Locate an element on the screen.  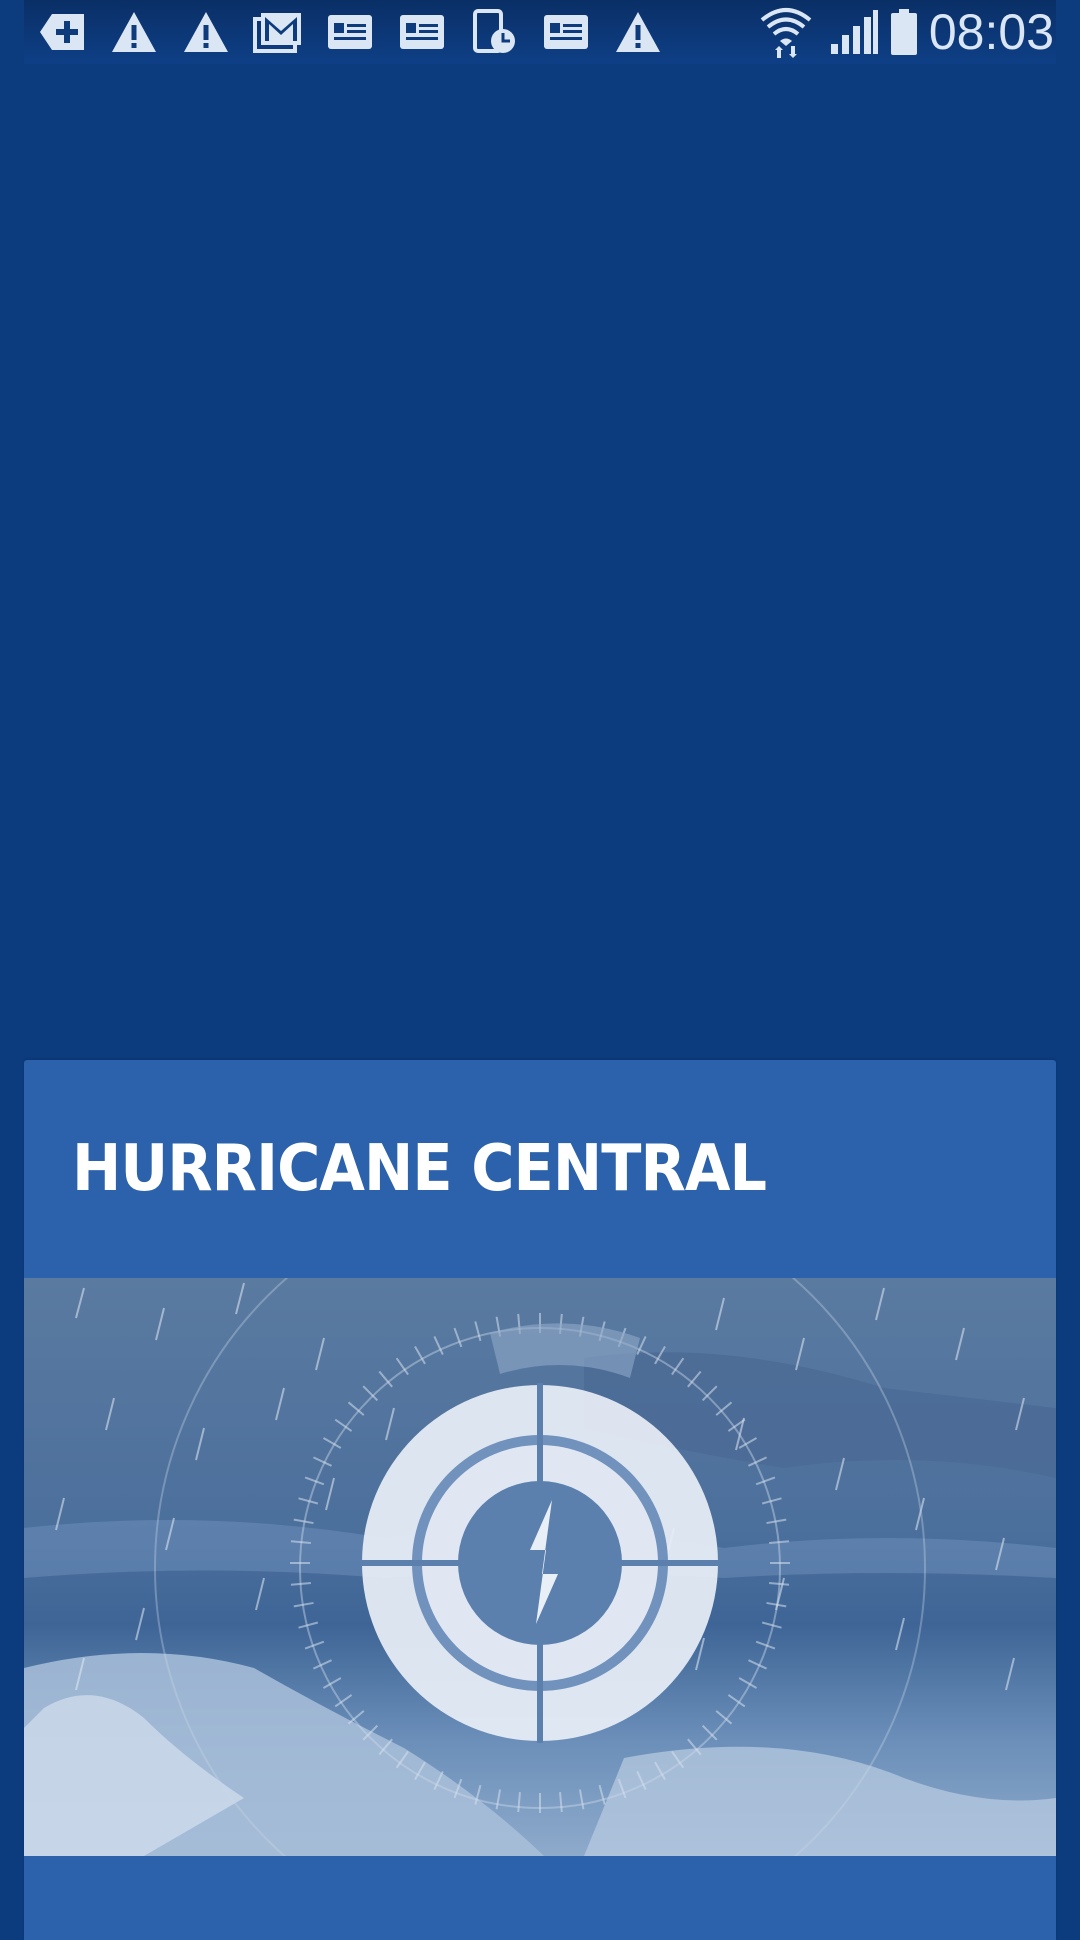
system-icons: 08:03 is located at coordinates (902, 32).